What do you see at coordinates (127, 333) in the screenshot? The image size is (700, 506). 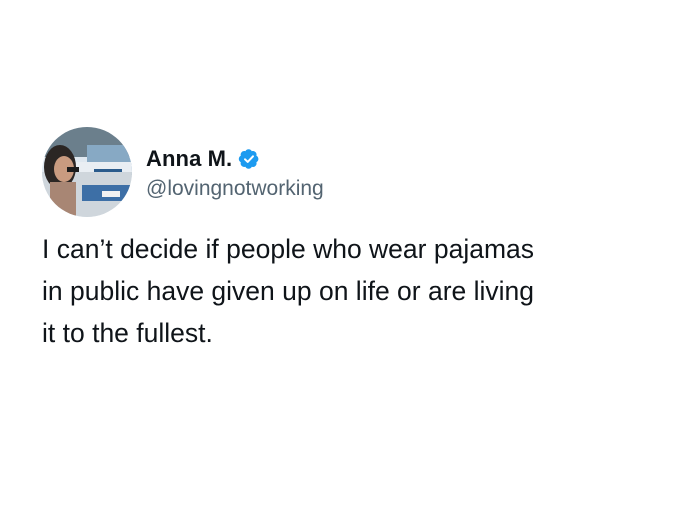 I see `tweet-text-line: it to the fullest.` at bounding box center [127, 333].